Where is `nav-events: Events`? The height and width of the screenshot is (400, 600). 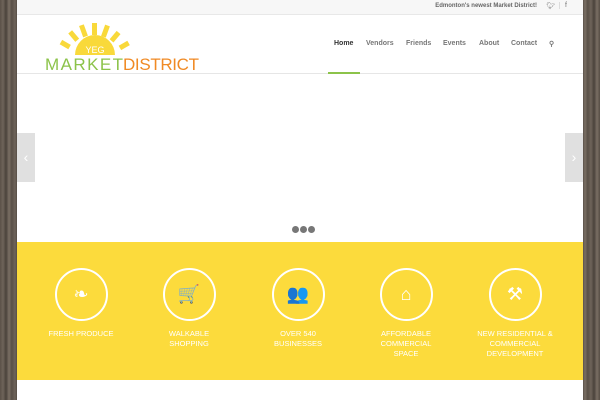
nav-events: Events is located at coordinates (454, 43).